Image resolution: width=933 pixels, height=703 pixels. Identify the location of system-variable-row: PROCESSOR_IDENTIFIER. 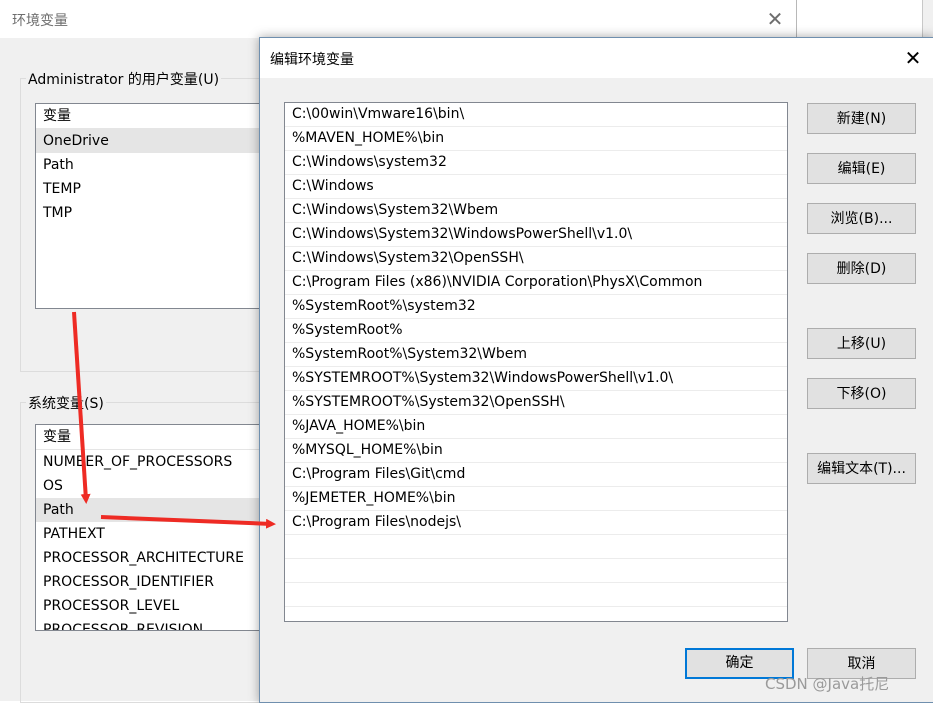
(156, 582).